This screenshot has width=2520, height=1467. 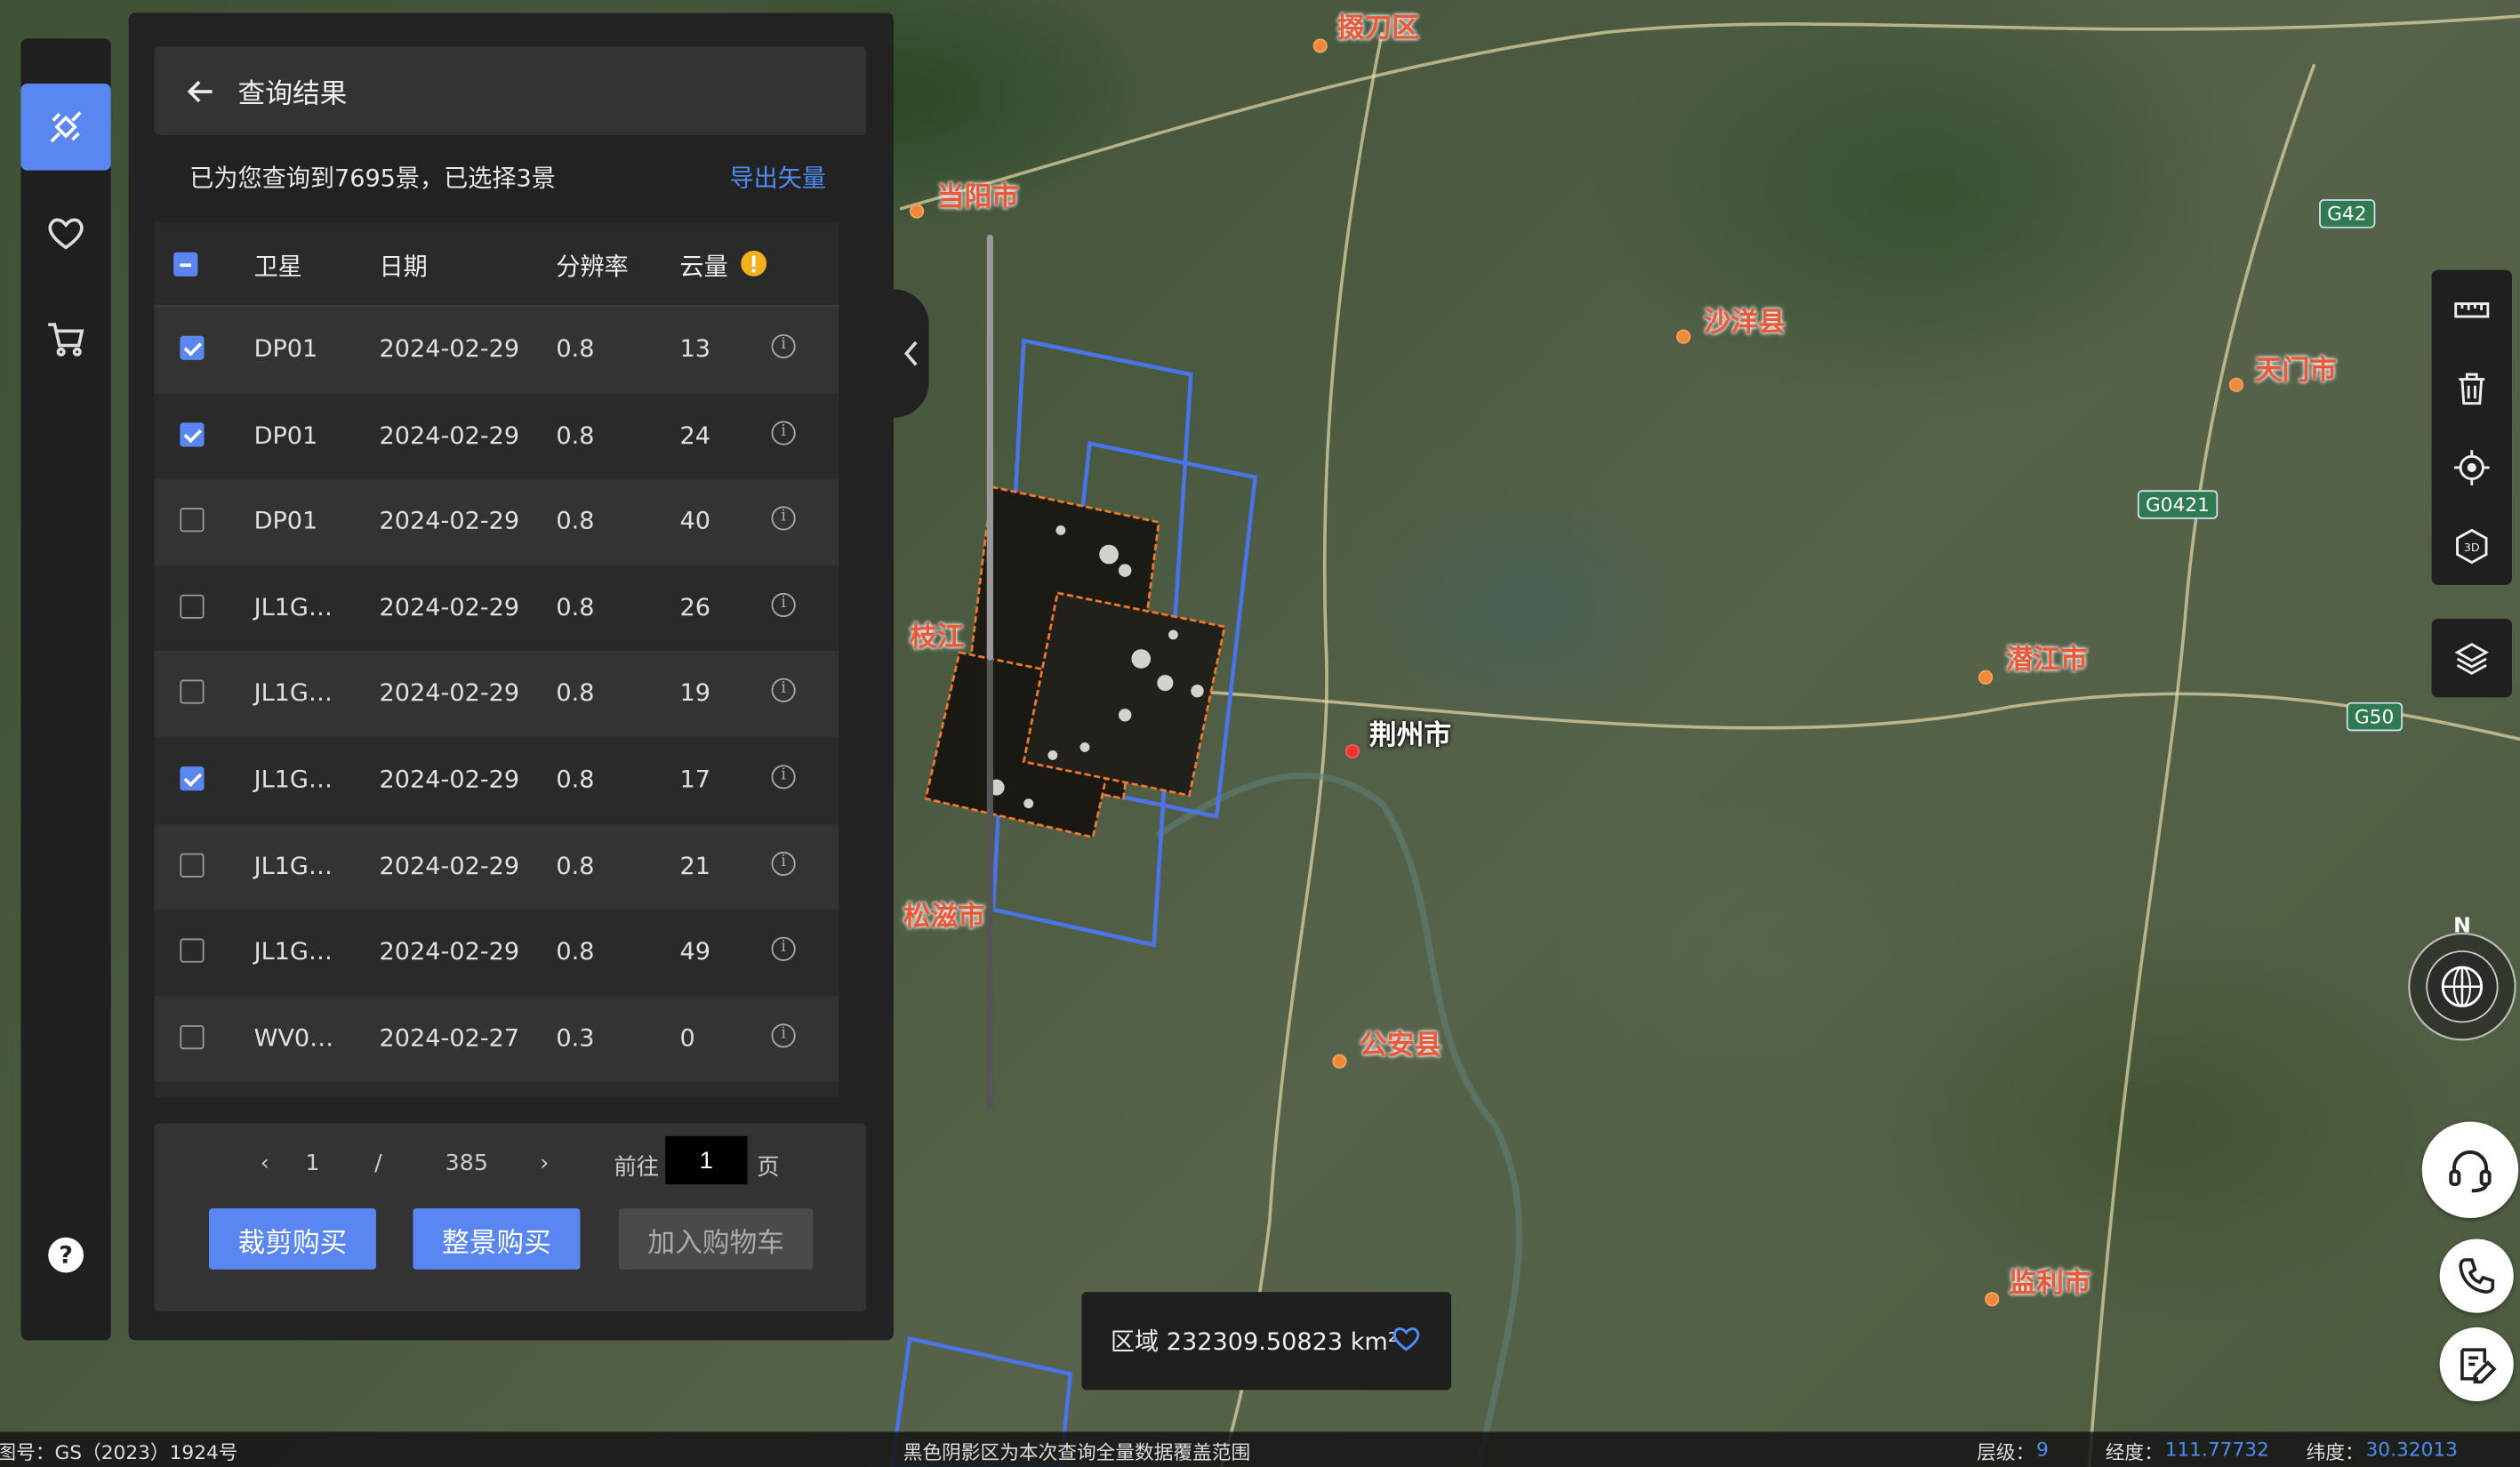 What do you see at coordinates (2461, 978) in the screenshot?
I see `compass: N` at bounding box center [2461, 978].